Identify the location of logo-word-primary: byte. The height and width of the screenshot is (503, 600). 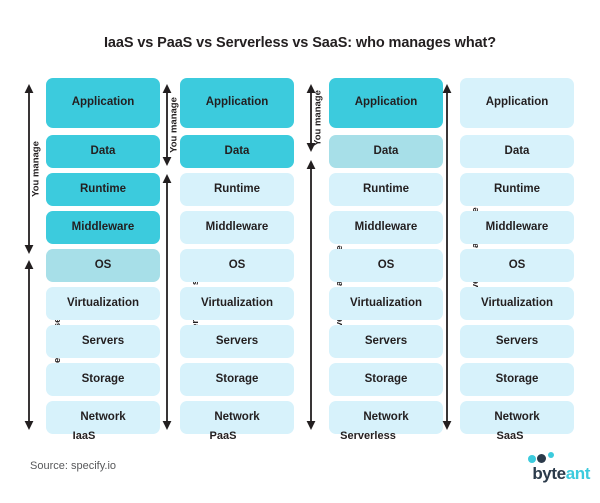
(549, 473).